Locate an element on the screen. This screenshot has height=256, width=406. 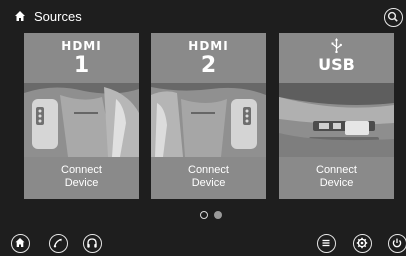
card-header: HDMI 1 is located at coordinates (81, 58).